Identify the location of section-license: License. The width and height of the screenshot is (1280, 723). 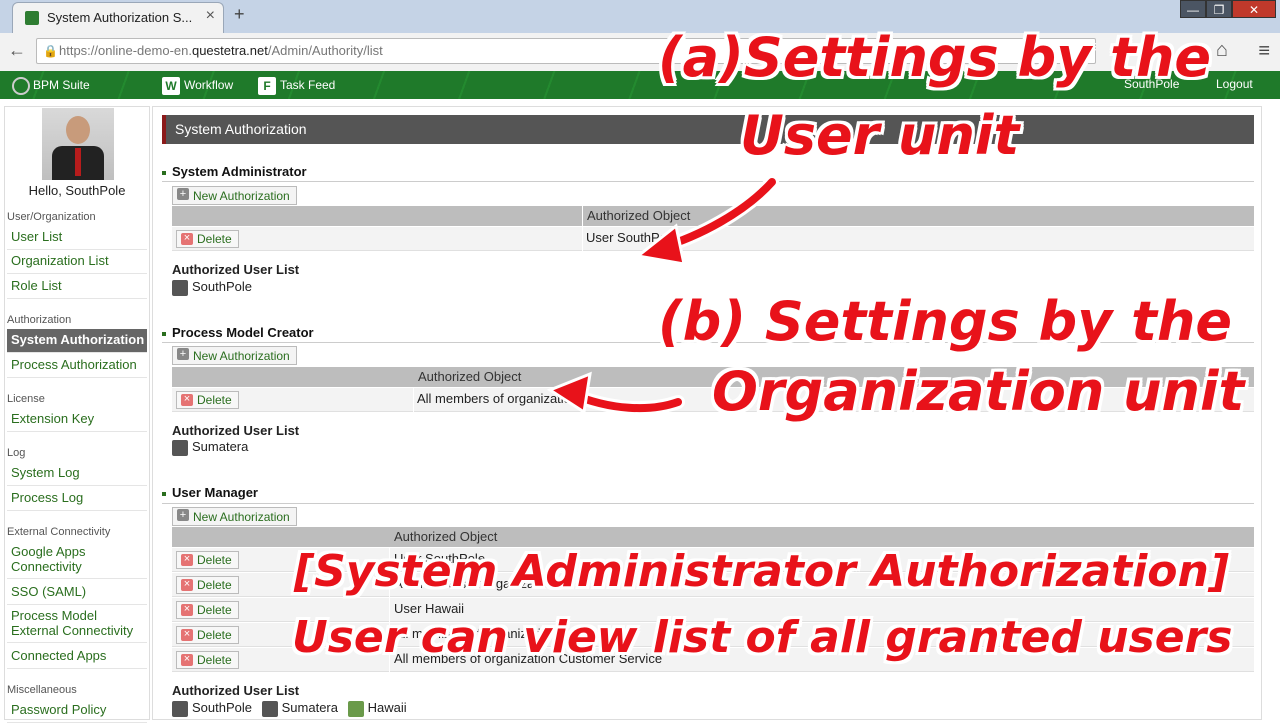
(26, 399).